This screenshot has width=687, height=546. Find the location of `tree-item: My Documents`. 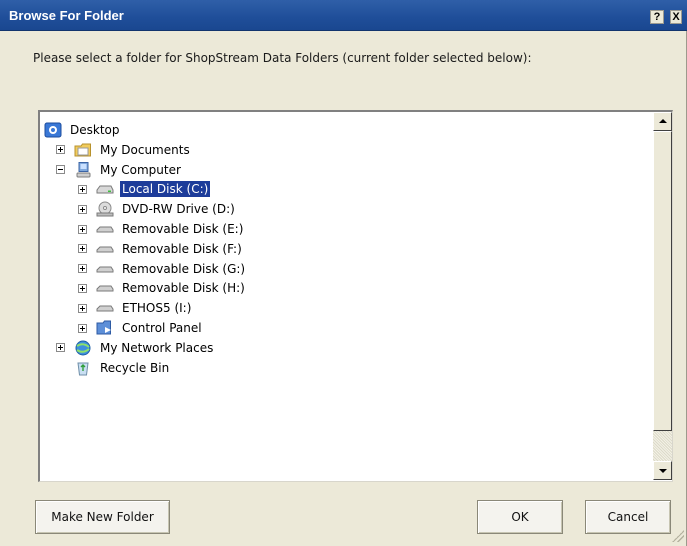

tree-item: My Documents is located at coordinates (124, 150).